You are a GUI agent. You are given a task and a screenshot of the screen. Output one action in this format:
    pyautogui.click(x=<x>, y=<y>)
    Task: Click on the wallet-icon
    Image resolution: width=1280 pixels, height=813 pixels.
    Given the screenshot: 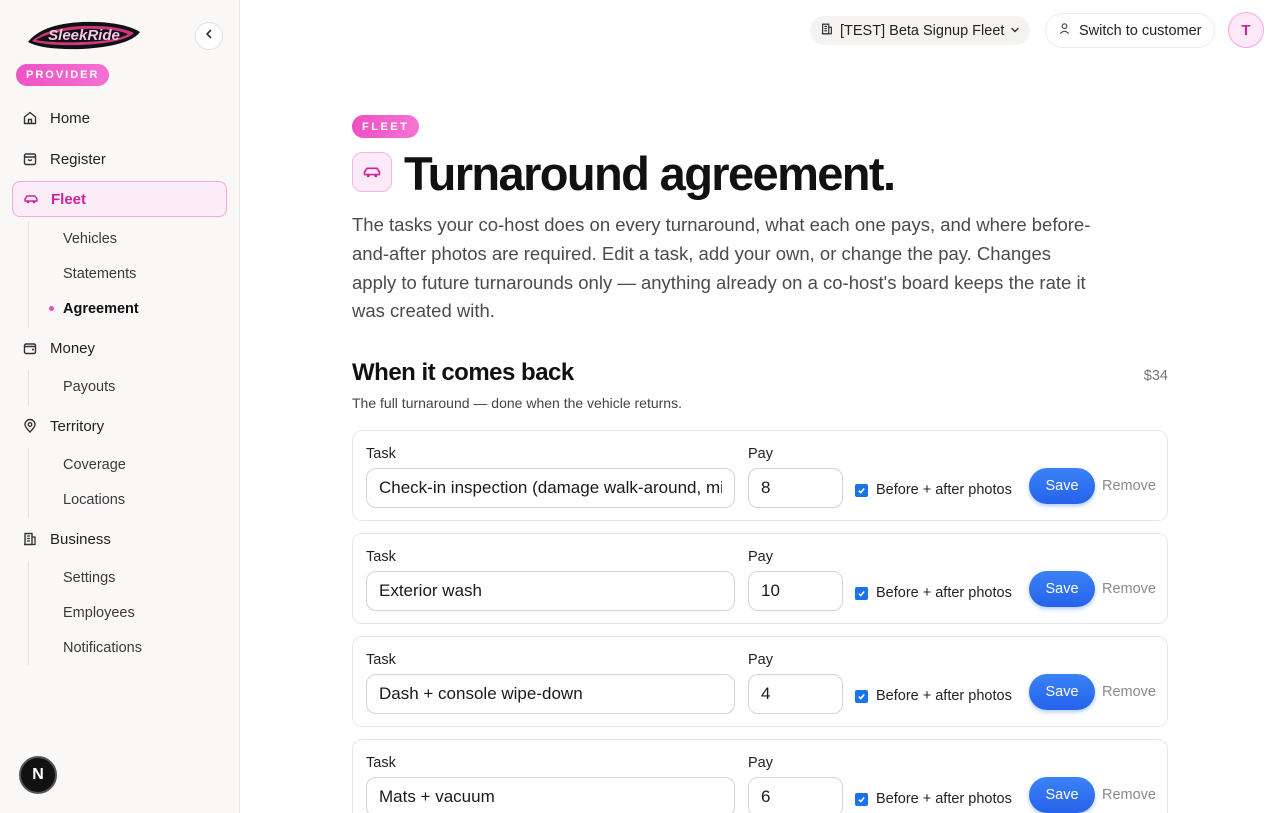 What is the action you would take?
    pyautogui.click(x=30, y=348)
    